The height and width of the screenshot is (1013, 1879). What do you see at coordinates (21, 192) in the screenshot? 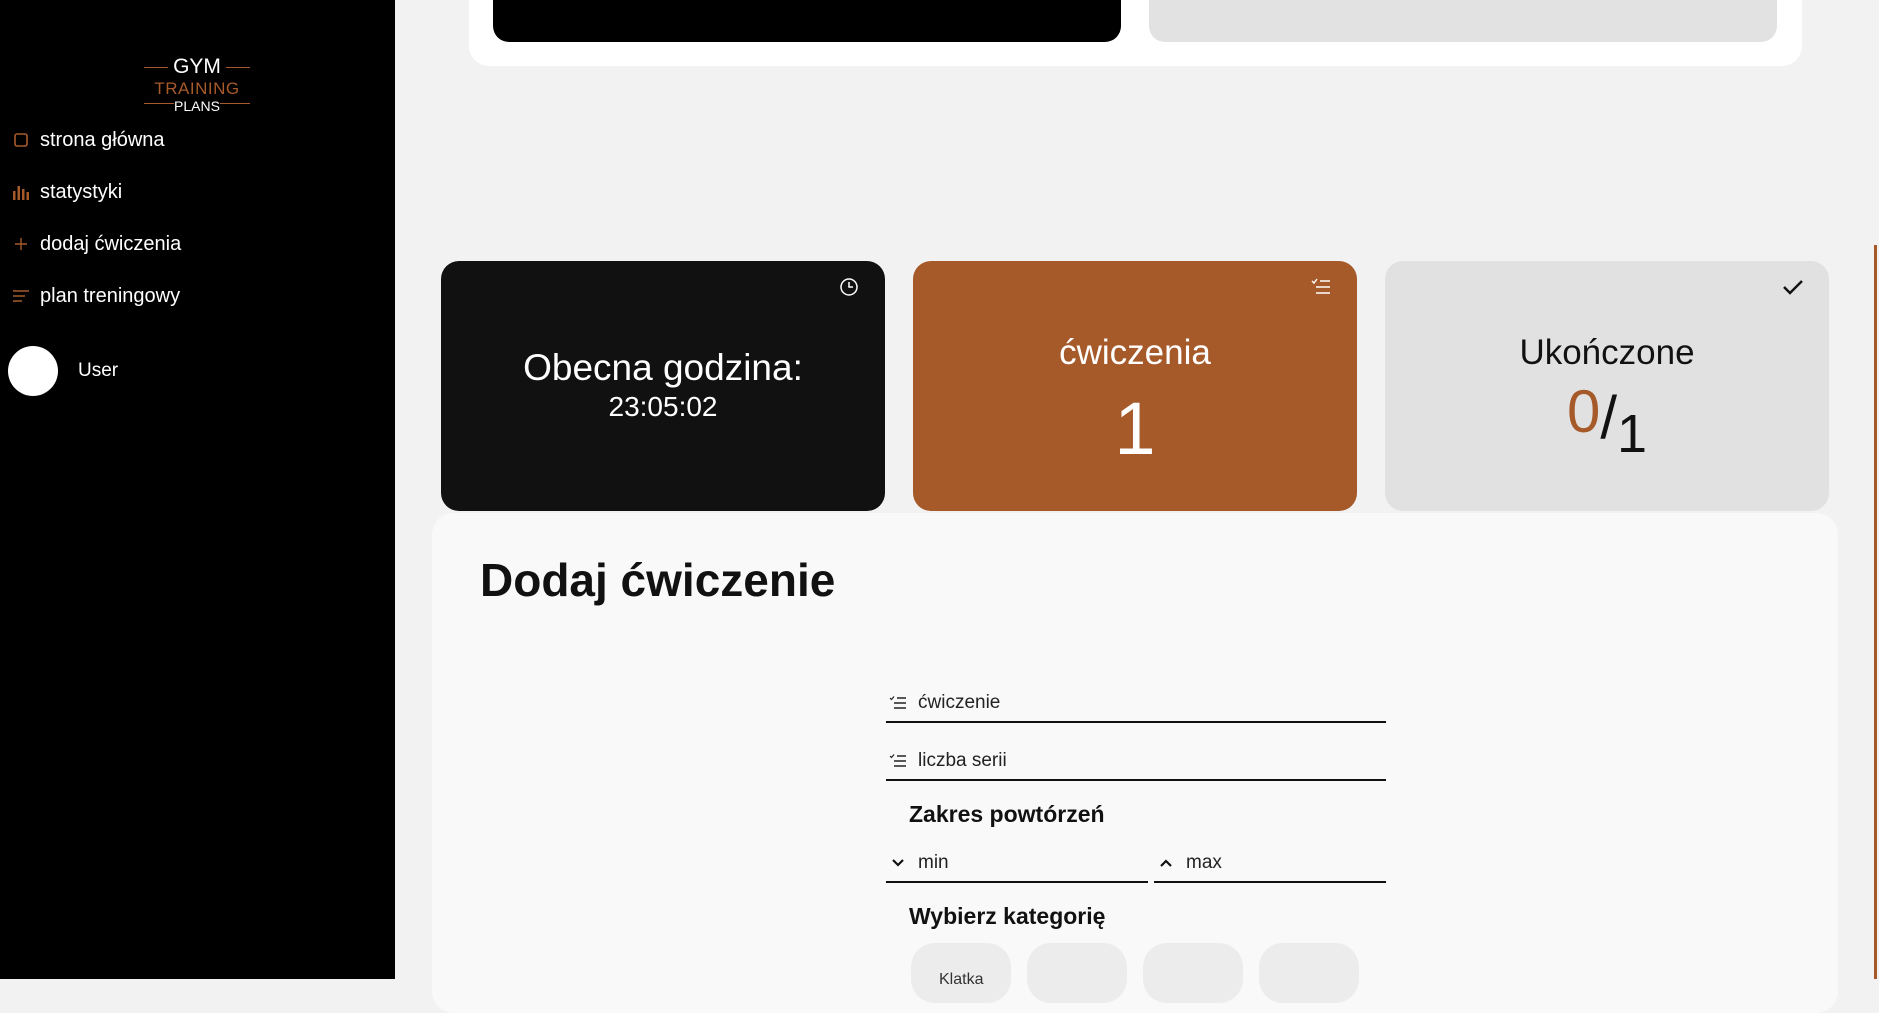
I see `bar-chart-icon` at bounding box center [21, 192].